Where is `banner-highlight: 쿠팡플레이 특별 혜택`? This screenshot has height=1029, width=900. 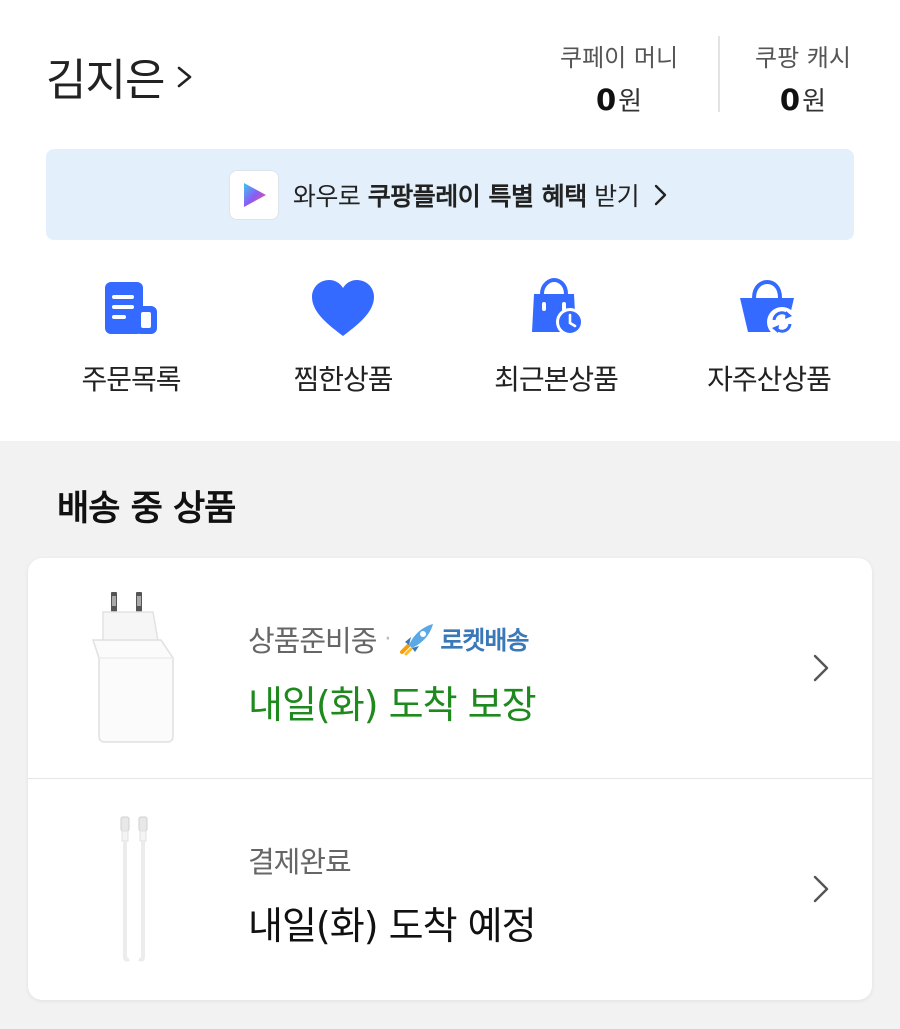
banner-highlight: 쿠팡플레이 특별 혜택 is located at coordinates (477, 196).